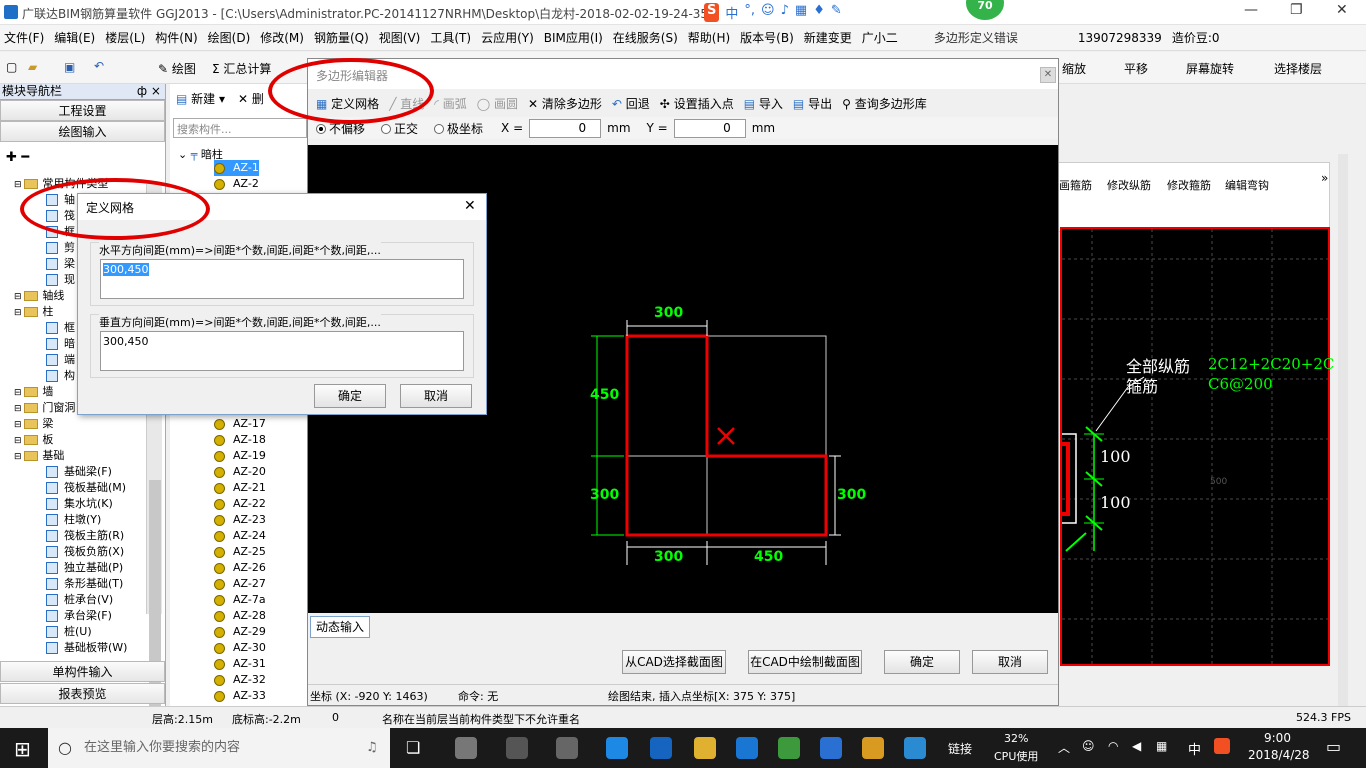 The height and width of the screenshot is (768, 1366). What do you see at coordinates (240, 568) in the screenshot?
I see `component-list-item: AZ-26` at bounding box center [240, 568].